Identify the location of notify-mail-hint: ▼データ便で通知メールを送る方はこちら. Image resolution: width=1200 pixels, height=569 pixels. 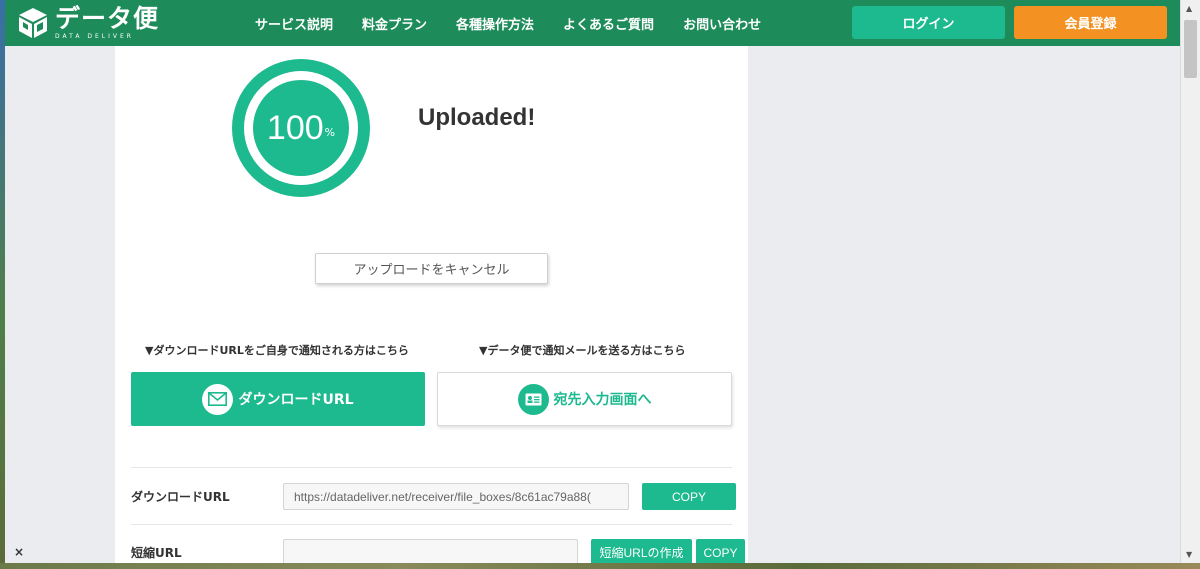
(582, 350).